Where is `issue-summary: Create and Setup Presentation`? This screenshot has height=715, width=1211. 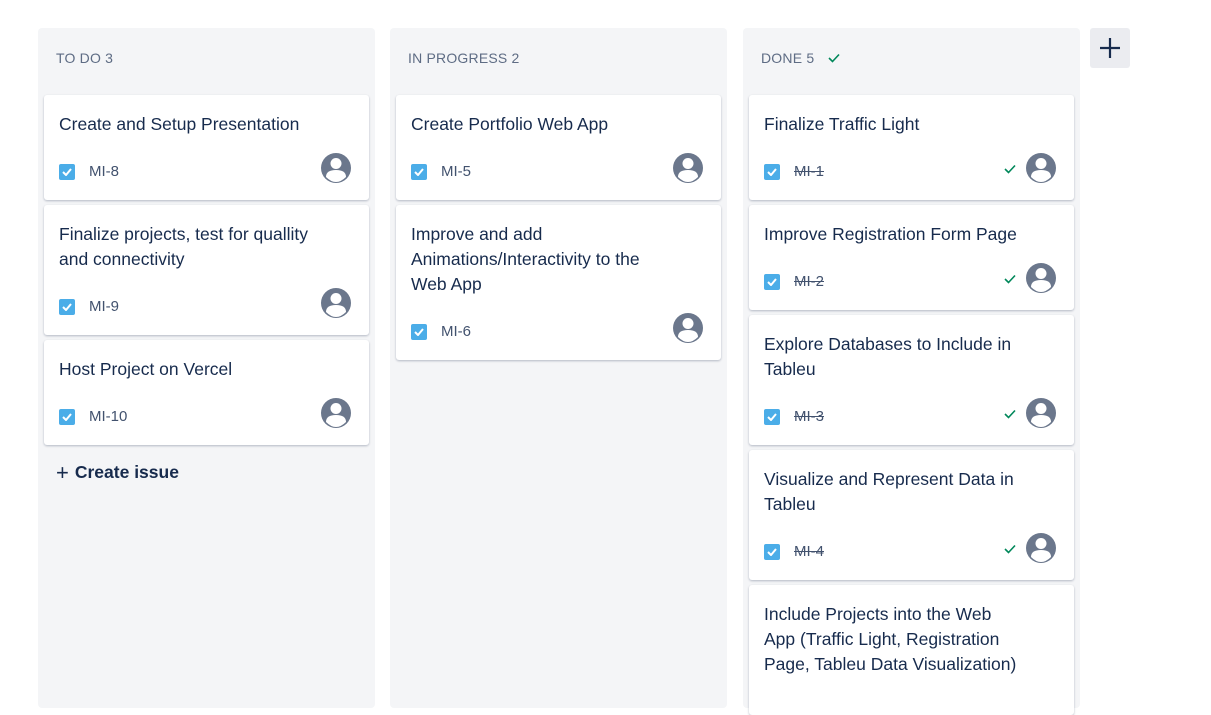 issue-summary: Create and Setup Presentation is located at coordinates (179, 124).